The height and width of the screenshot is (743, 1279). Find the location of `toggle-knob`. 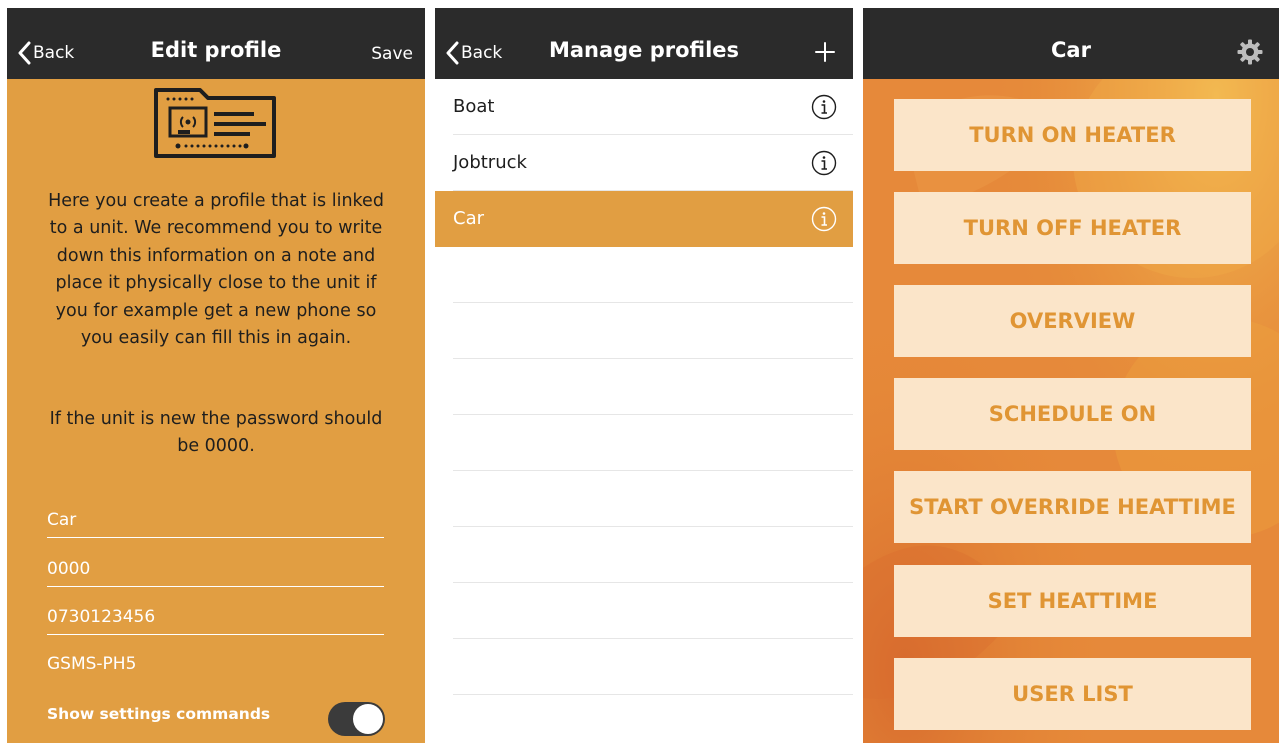

toggle-knob is located at coordinates (368, 719).